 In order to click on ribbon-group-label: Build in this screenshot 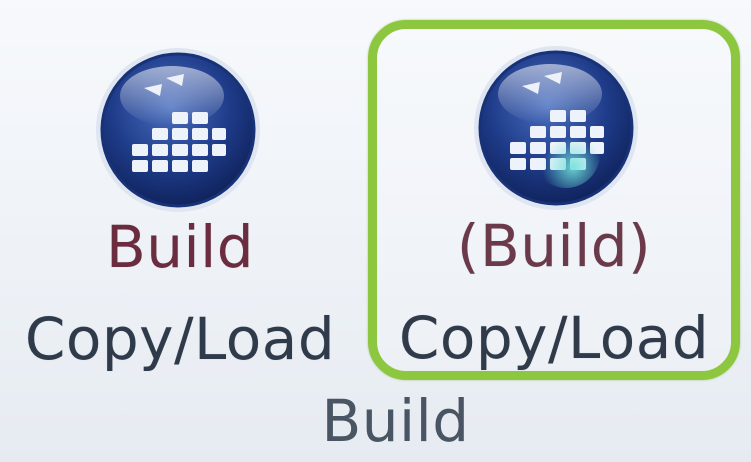, I will do `click(375, 421)`.